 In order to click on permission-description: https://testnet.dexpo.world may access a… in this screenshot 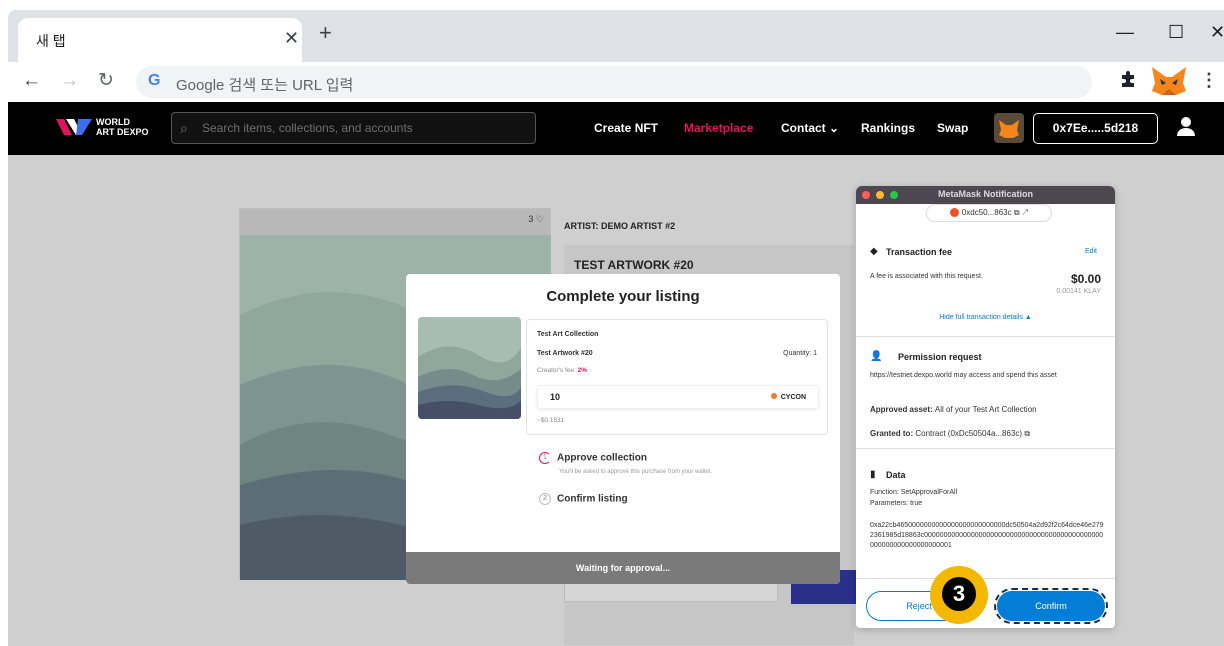, I will do `click(963, 375)`.